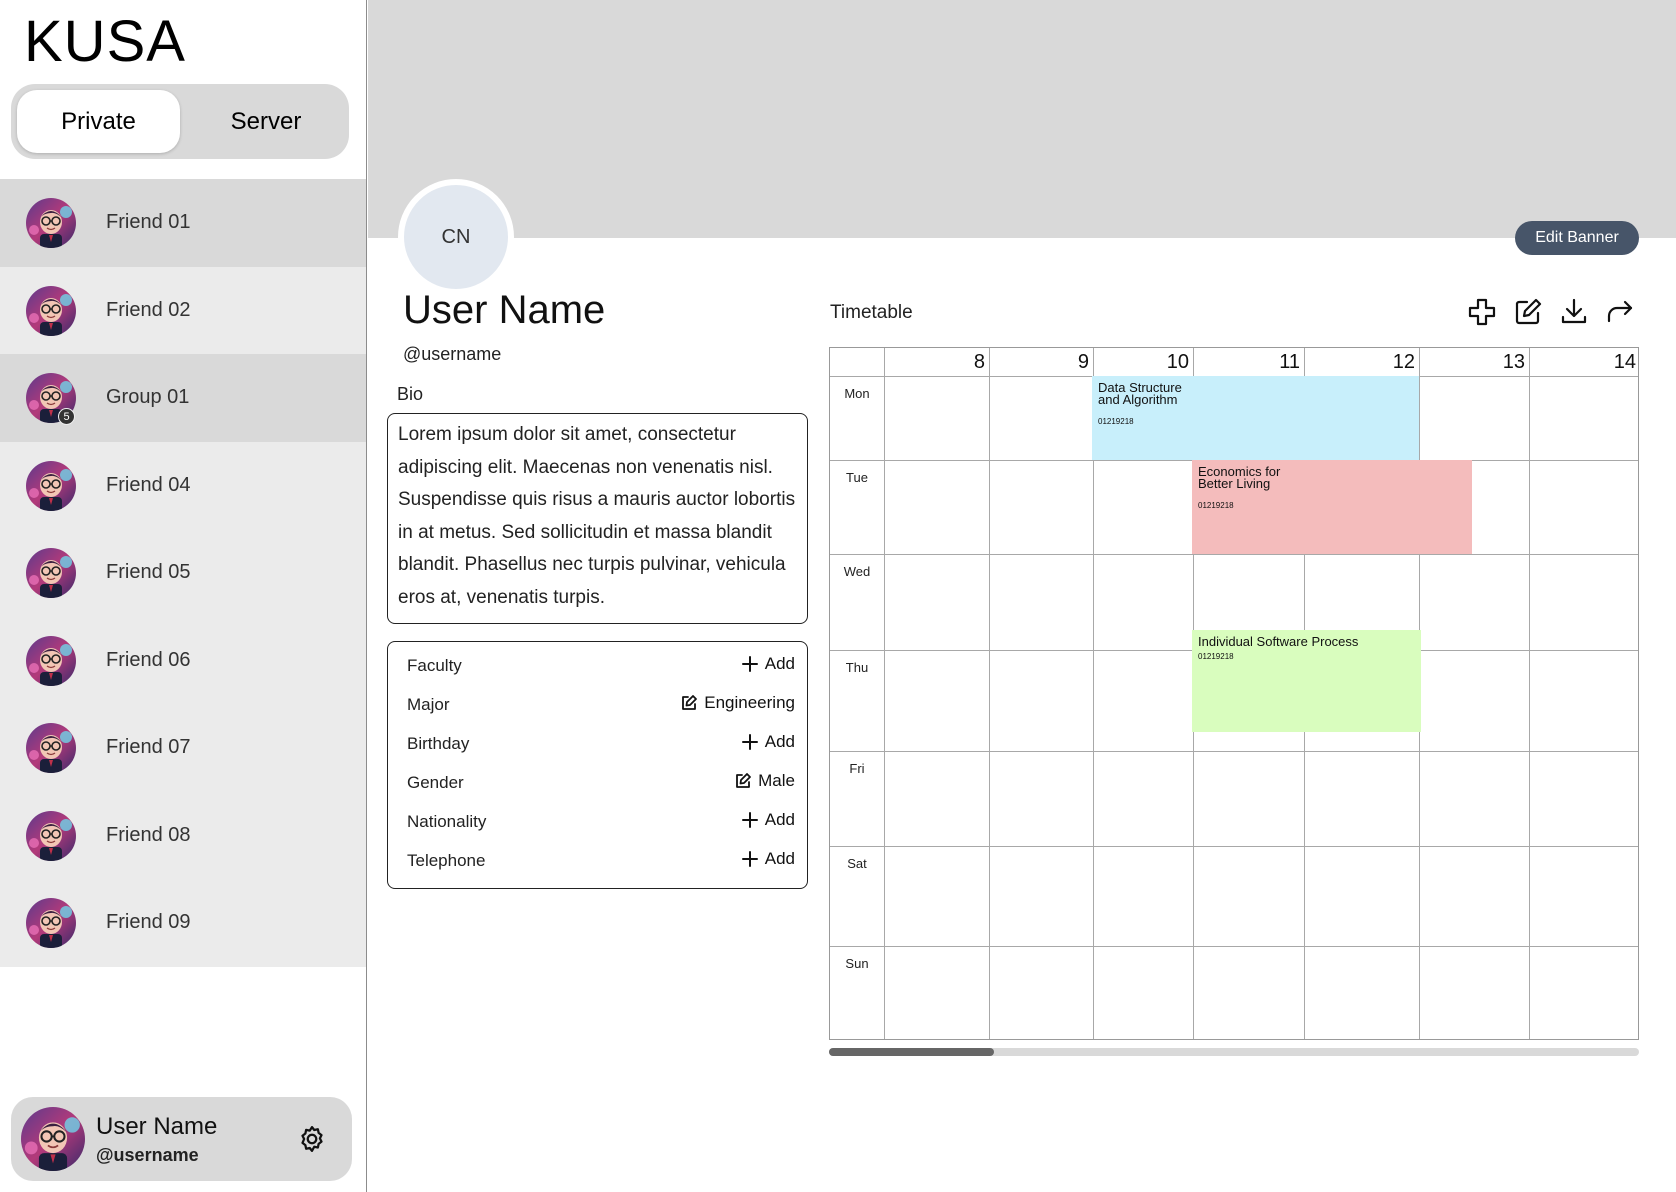  I want to click on friend-item: Friend 05, so click(183, 573).